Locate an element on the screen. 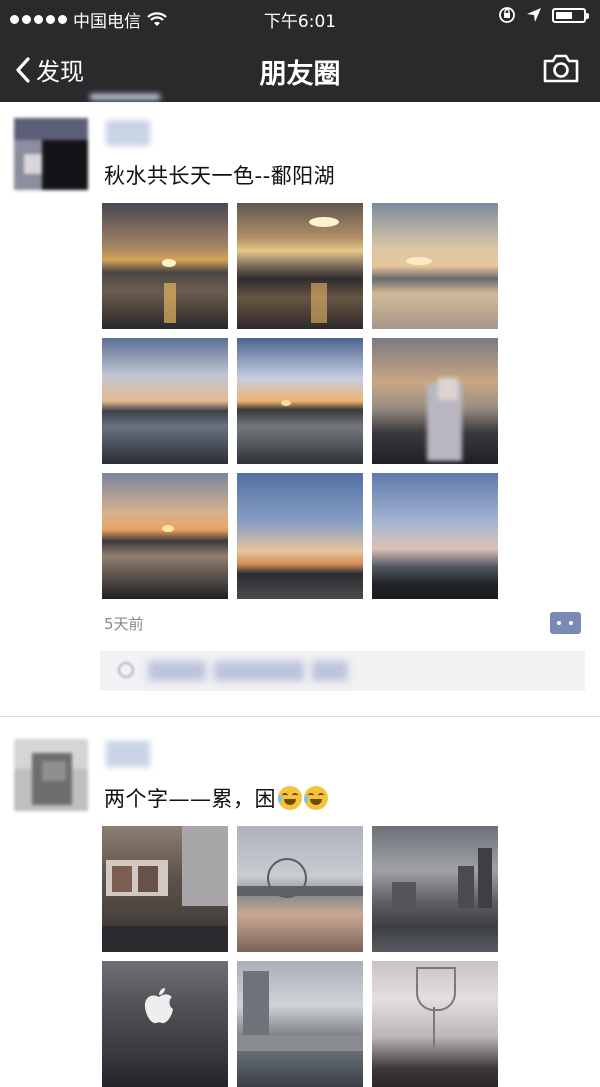 The width and height of the screenshot is (600, 1087). post-text: 两个字——累，困 is located at coordinates (190, 799).